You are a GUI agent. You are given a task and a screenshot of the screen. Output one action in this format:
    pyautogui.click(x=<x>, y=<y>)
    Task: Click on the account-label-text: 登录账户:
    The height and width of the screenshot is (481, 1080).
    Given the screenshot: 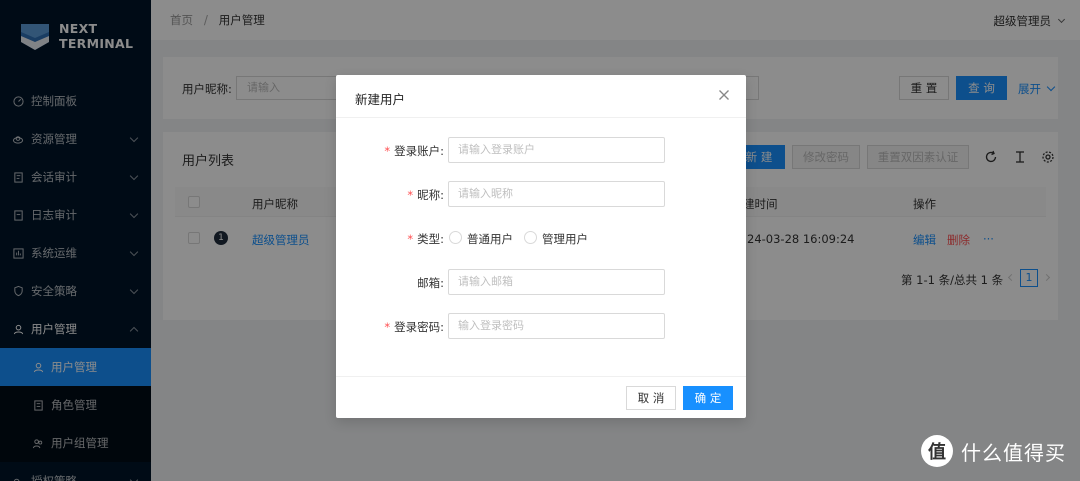 What is the action you would take?
    pyautogui.click(x=419, y=151)
    